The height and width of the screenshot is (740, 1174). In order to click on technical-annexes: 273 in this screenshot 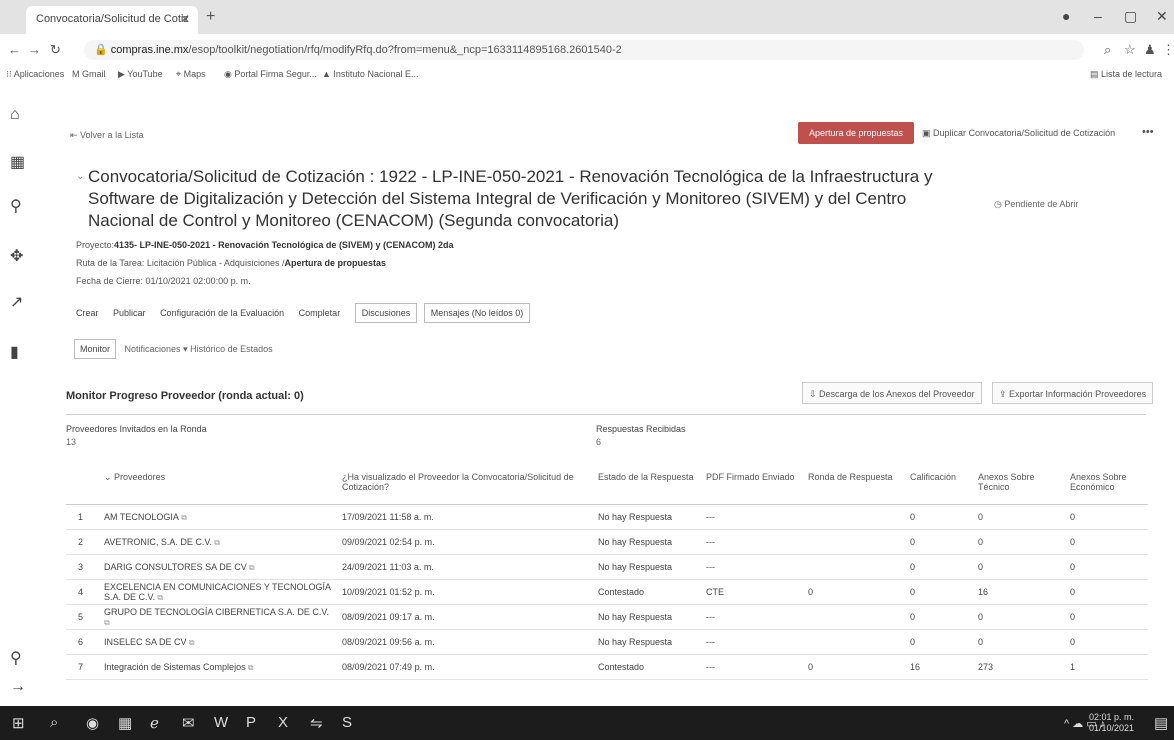, I will do `click(1020, 667)`.